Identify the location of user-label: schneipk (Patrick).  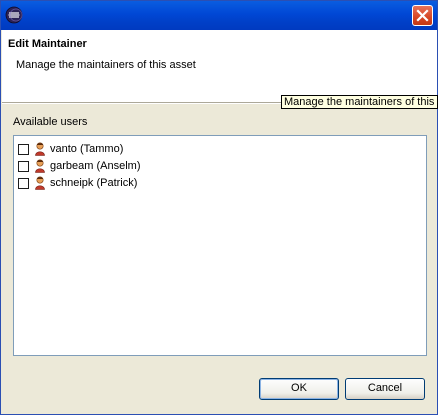
(94, 183).